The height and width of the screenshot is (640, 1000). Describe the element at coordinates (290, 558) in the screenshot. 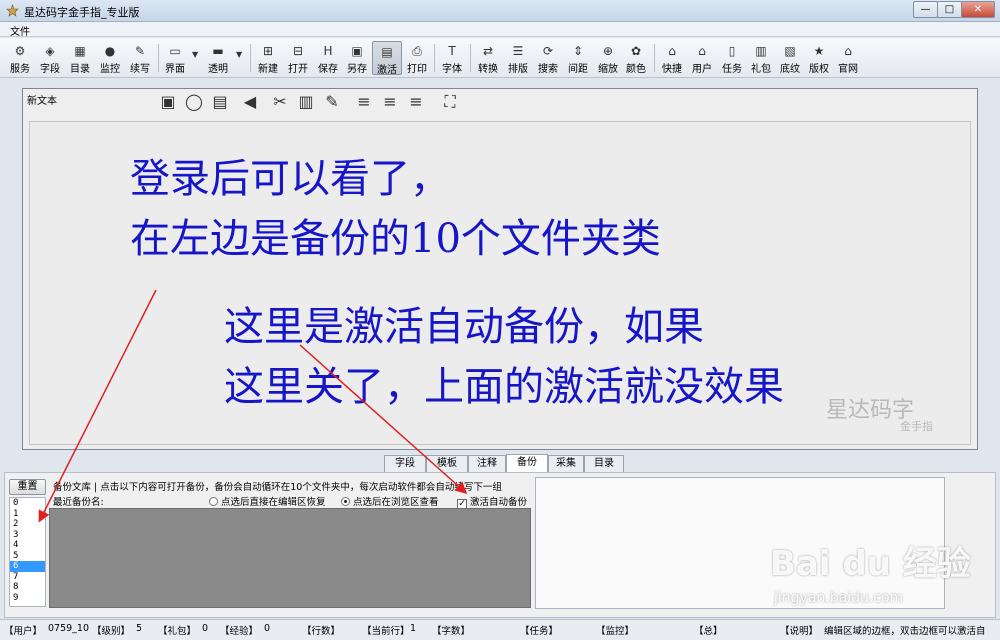

I see `recent-backup-list` at that location.